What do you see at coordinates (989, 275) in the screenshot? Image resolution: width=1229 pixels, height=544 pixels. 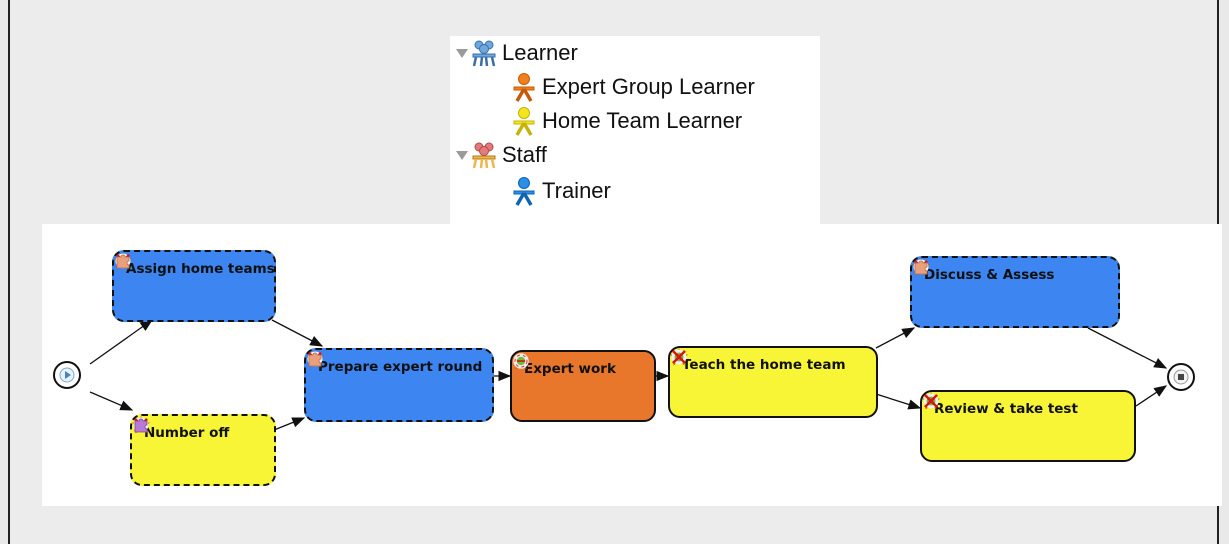 I see `activity-title: Discuss & Assess` at bounding box center [989, 275].